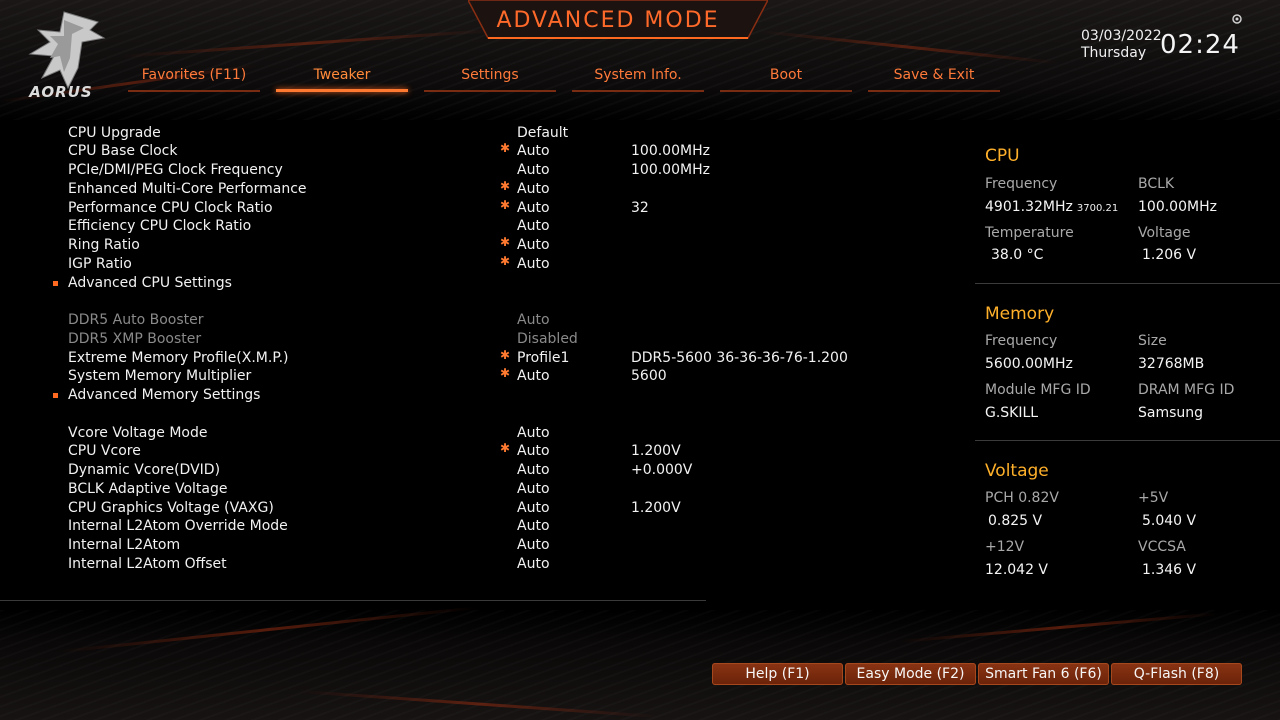 The image size is (1280, 720). I want to click on setting-label: PCIe/DMI/PEG Clock Frequency, so click(175, 170).